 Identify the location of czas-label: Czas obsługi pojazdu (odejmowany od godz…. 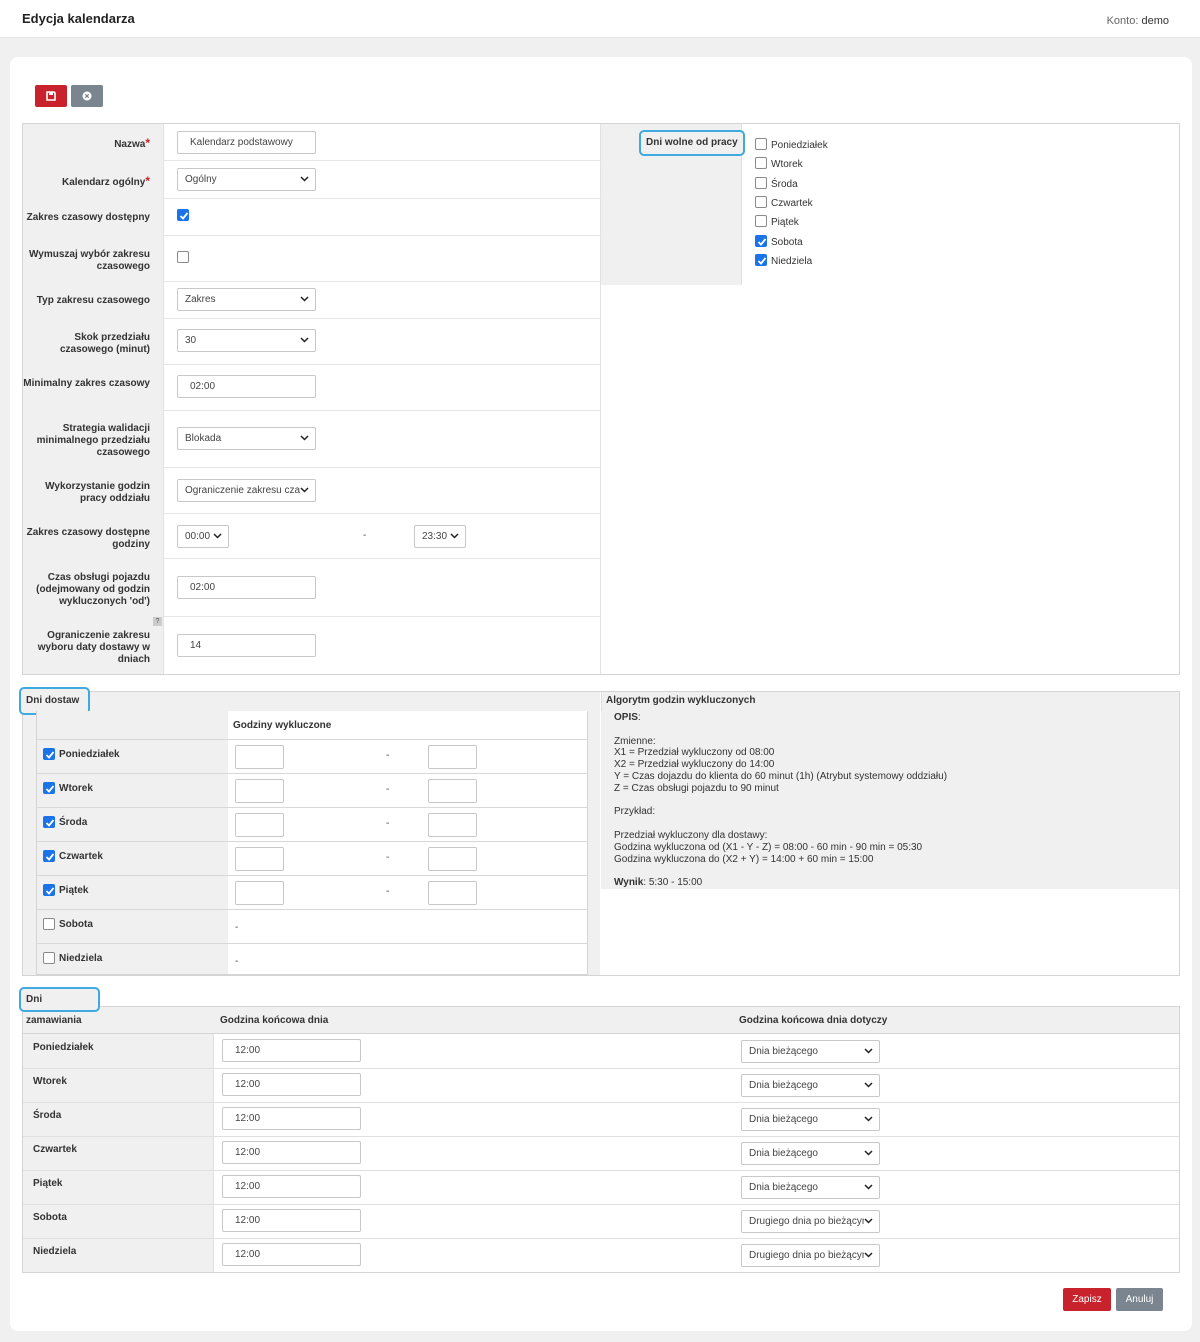
(93, 589).